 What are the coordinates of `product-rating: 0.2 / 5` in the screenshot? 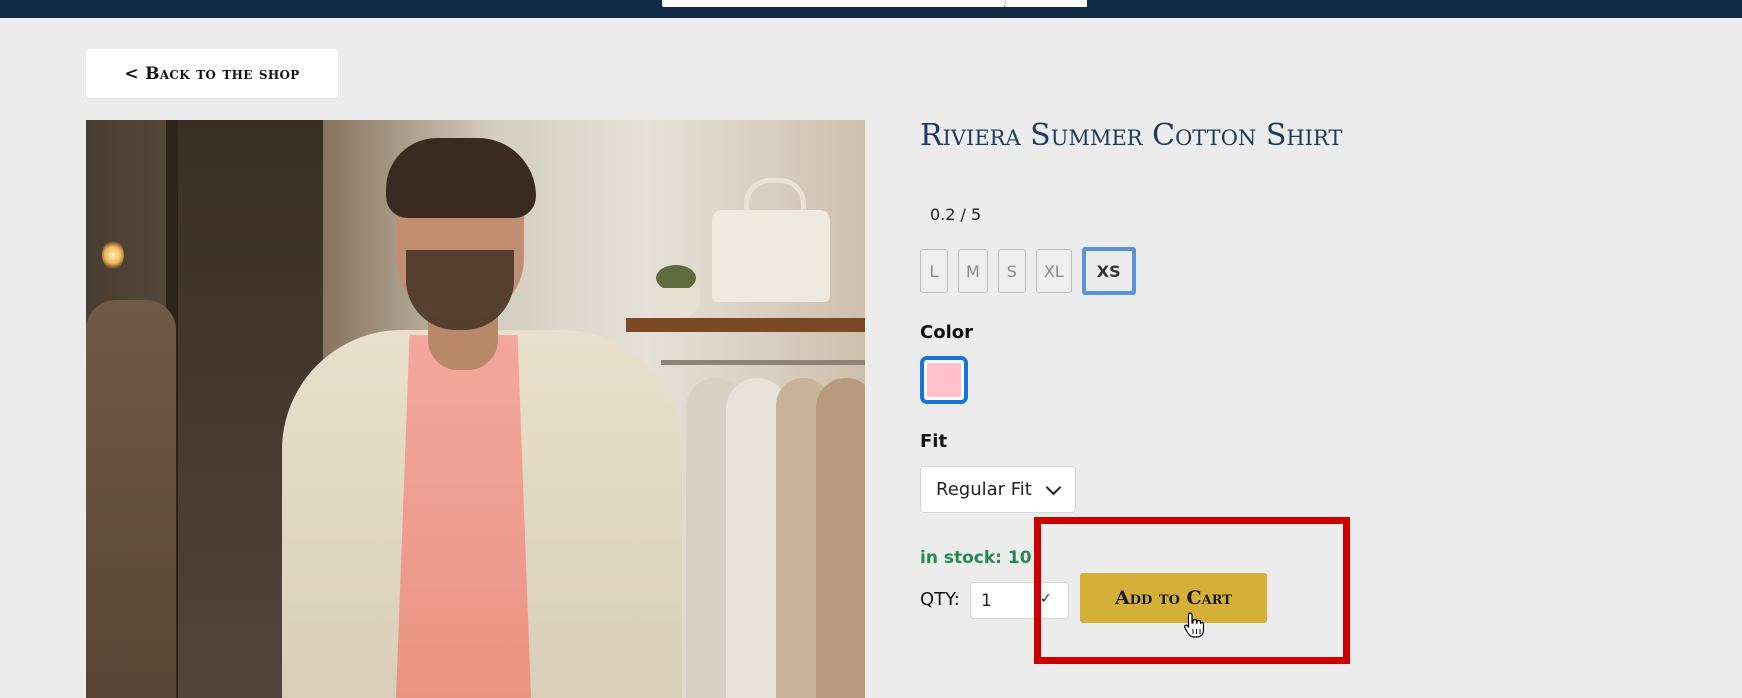 It's located at (956, 214).